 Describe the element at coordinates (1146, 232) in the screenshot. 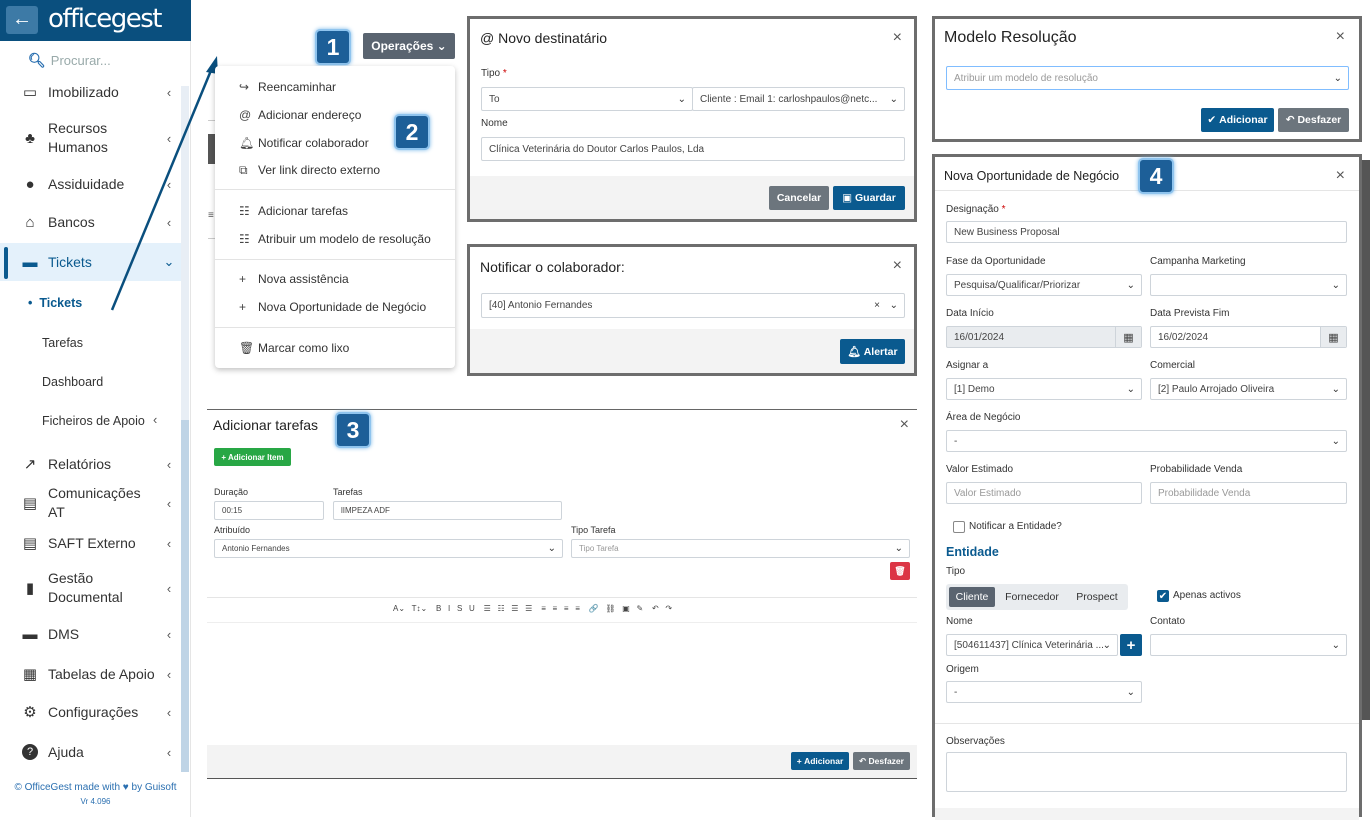

I see `designacao-input: New Business Proposal` at that location.